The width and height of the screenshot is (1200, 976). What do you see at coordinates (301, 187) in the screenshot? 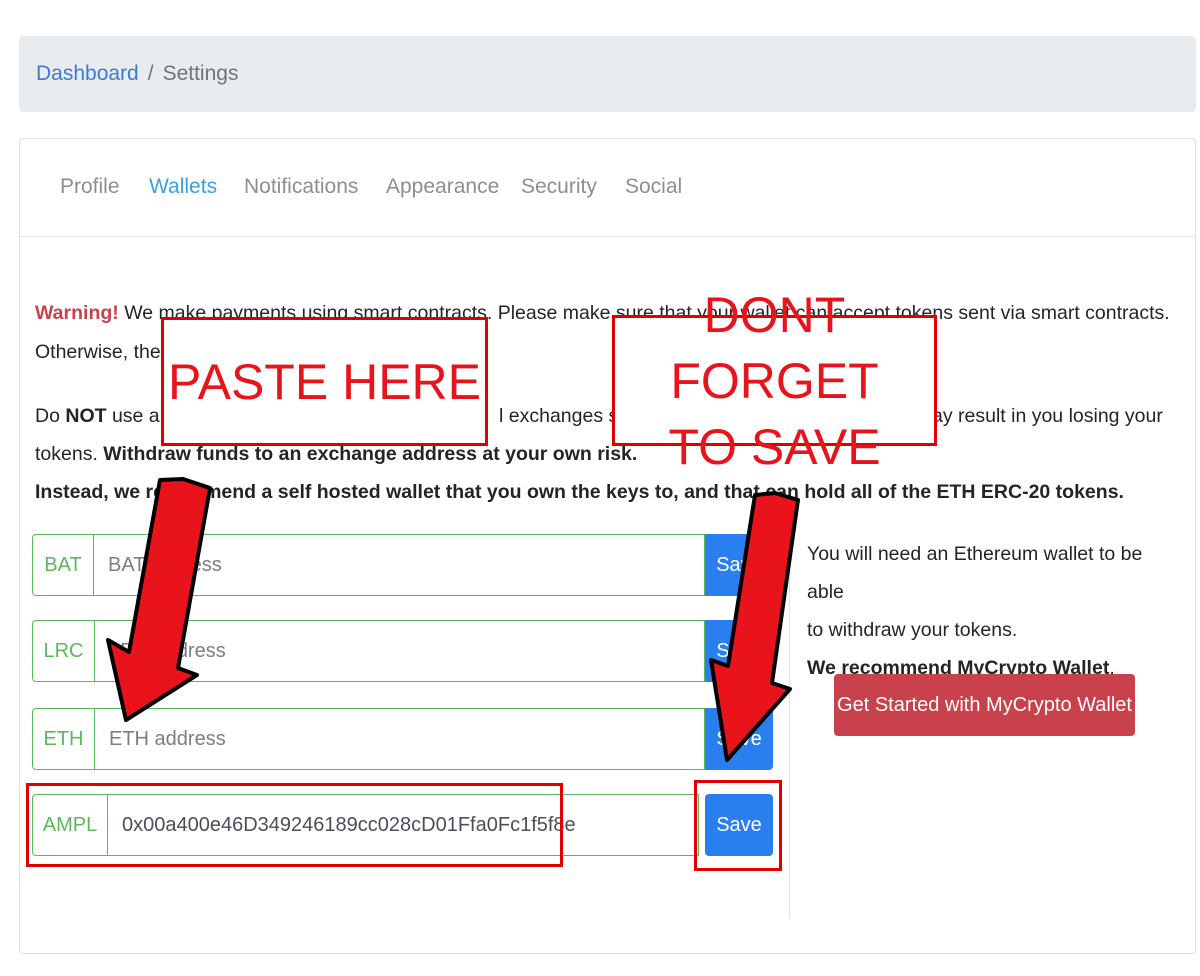
I see `tab-notifications: Notifications` at bounding box center [301, 187].